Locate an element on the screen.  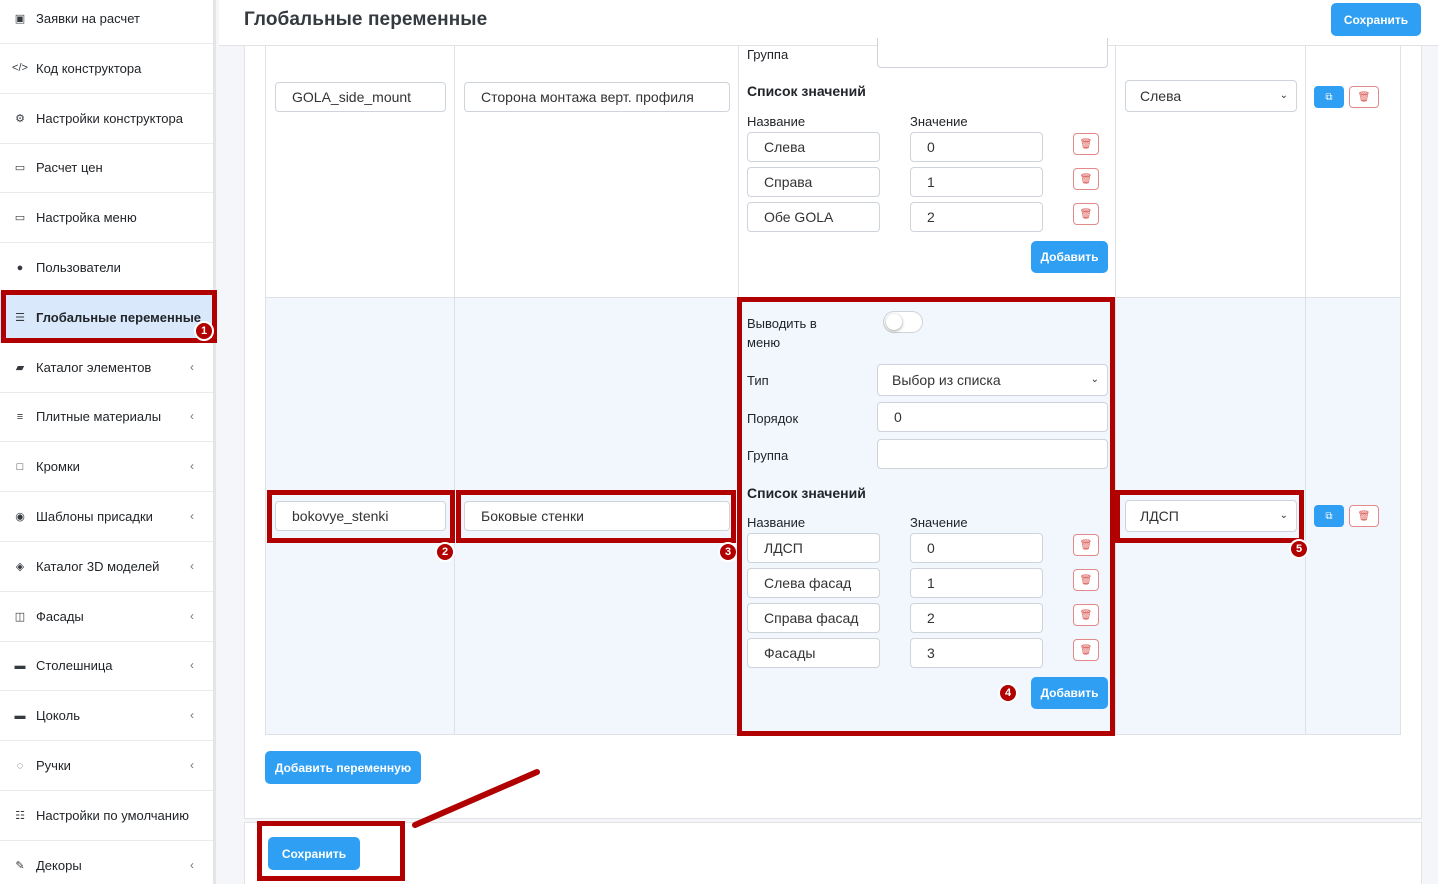
sidebar-item-label: Столешница is located at coordinates (74, 666).